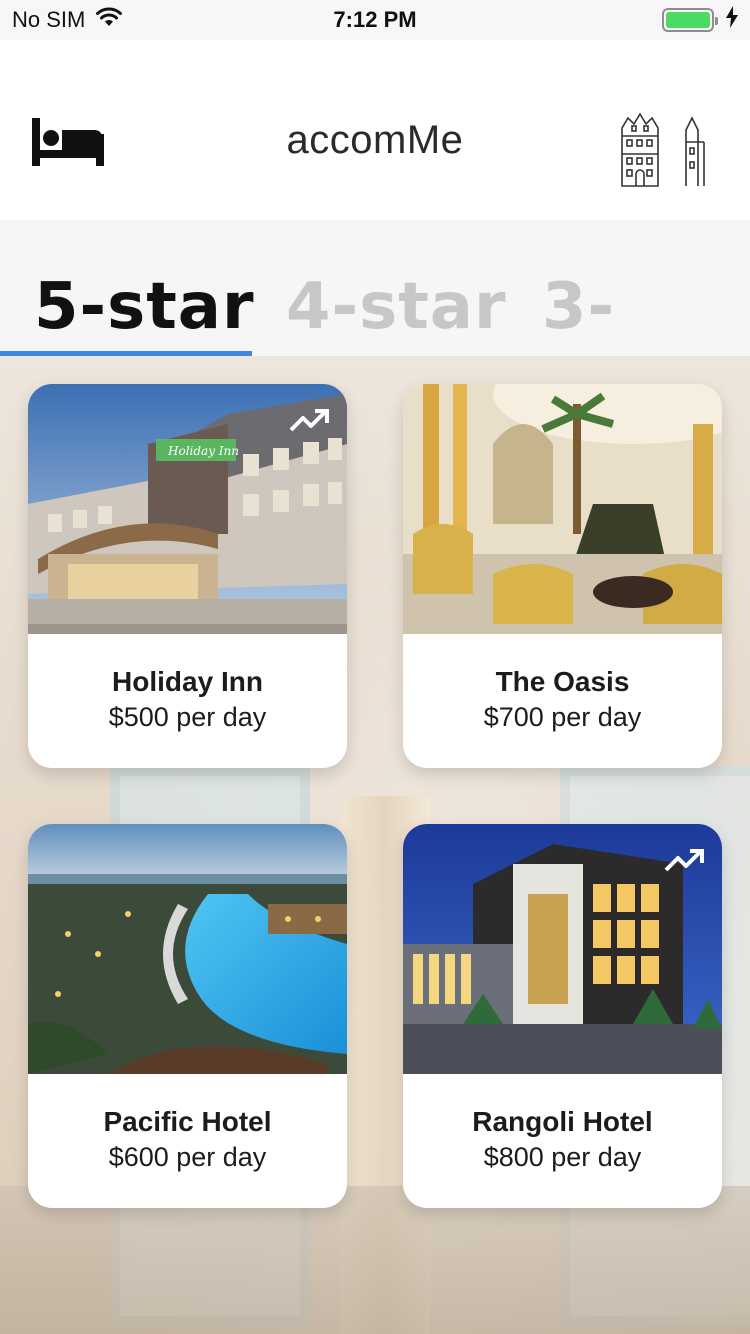 The image size is (750, 1334). What do you see at coordinates (562, 1157) in the screenshot?
I see `hotel-price: $800 per day` at bounding box center [562, 1157].